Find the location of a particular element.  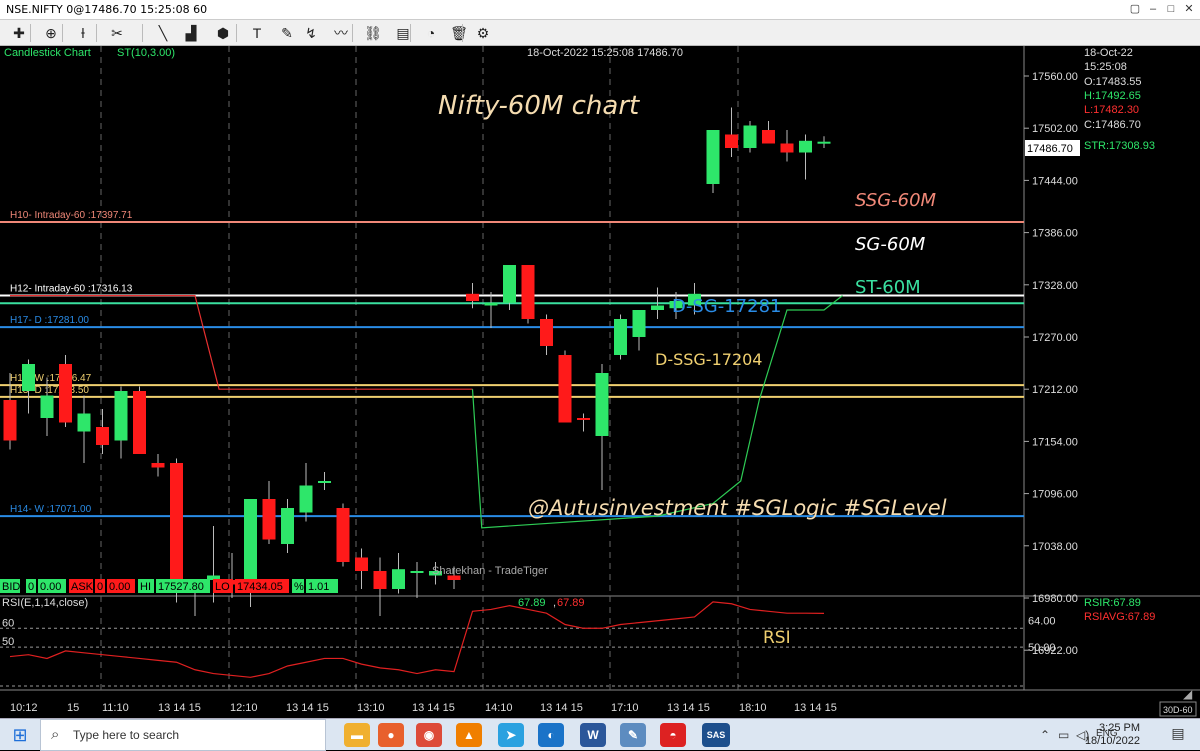

volume-bars-icon: ▟ is located at coordinates (191, 33).